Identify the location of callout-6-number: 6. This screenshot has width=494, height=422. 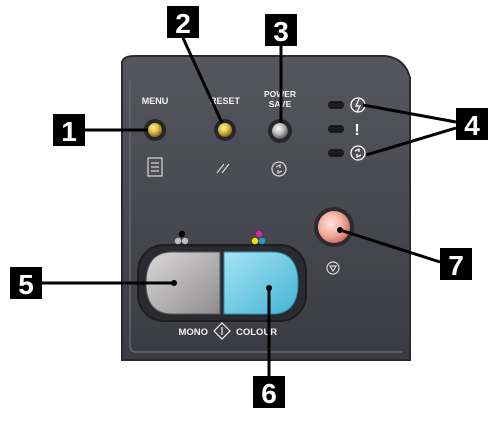
(269, 393).